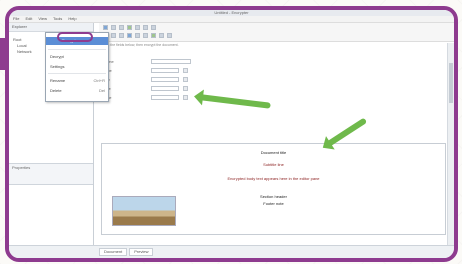 This screenshot has height=264, width=462. Describe the element at coordinates (72, 19) in the screenshot. I see `menu-help: Help` at that location.